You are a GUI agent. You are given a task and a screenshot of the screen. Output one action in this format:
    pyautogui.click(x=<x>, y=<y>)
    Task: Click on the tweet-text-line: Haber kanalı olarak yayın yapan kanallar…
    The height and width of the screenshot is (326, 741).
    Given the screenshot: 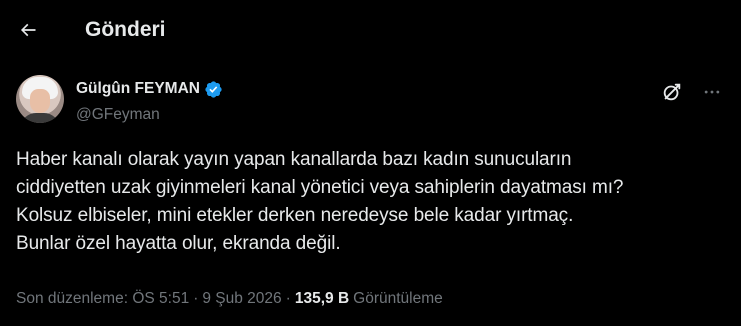 What is the action you would take?
    pyautogui.click(x=294, y=159)
    